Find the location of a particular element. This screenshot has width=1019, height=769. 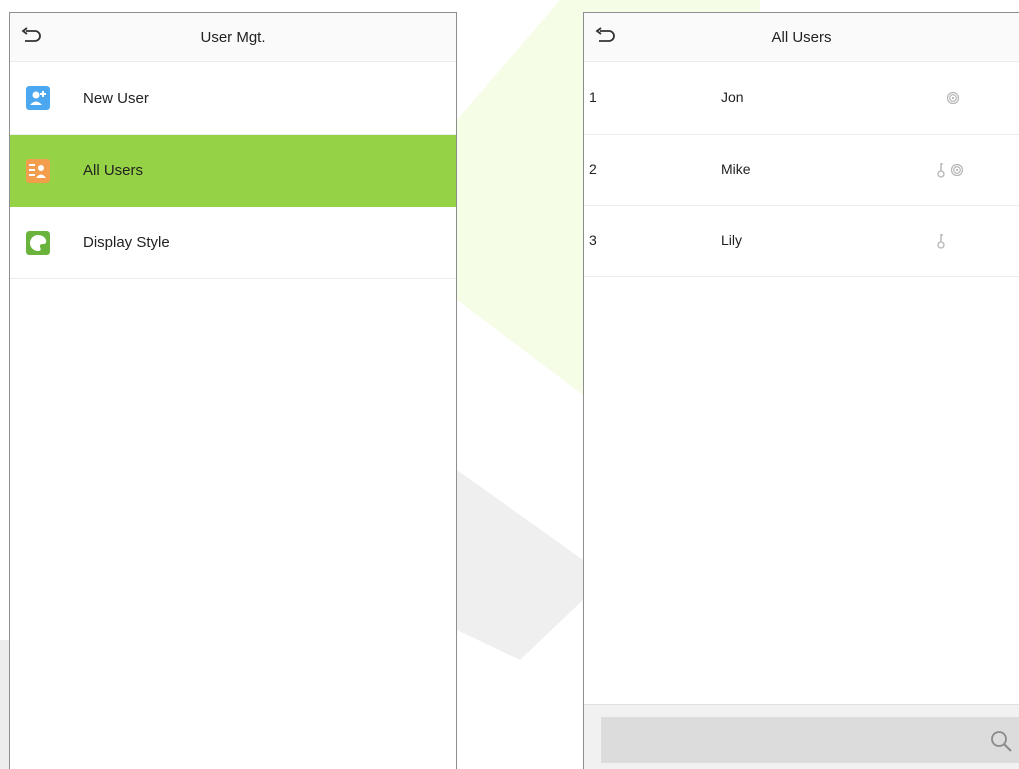

page-title: All Users is located at coordinates (801, 37).